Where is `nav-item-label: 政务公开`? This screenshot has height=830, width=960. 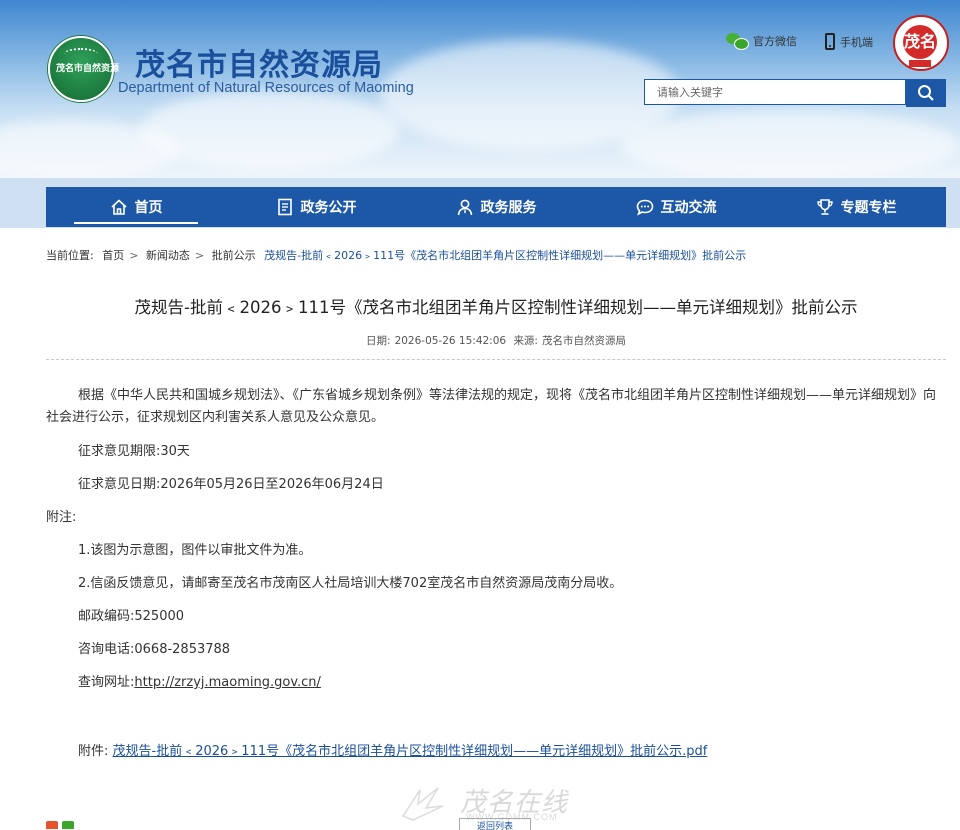
nav-item-label: 政务公开 is located at coordinates (328, 208).